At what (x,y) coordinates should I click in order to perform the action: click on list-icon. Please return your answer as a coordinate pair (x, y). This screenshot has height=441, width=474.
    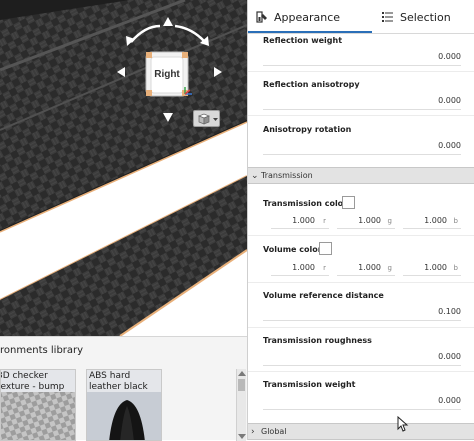
    Looking at the image, I should click on (388, 17).